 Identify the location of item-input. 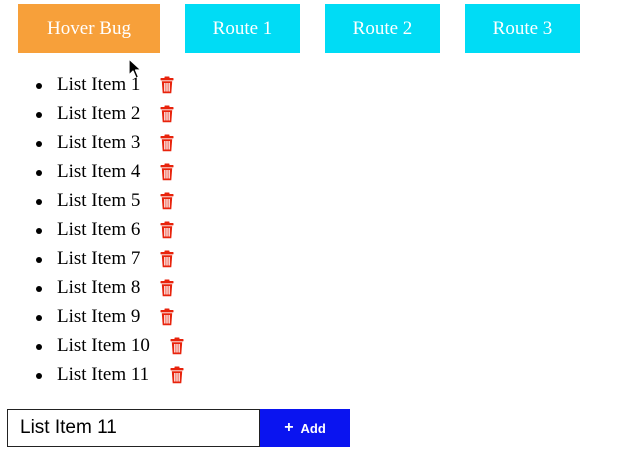
(133, 428).